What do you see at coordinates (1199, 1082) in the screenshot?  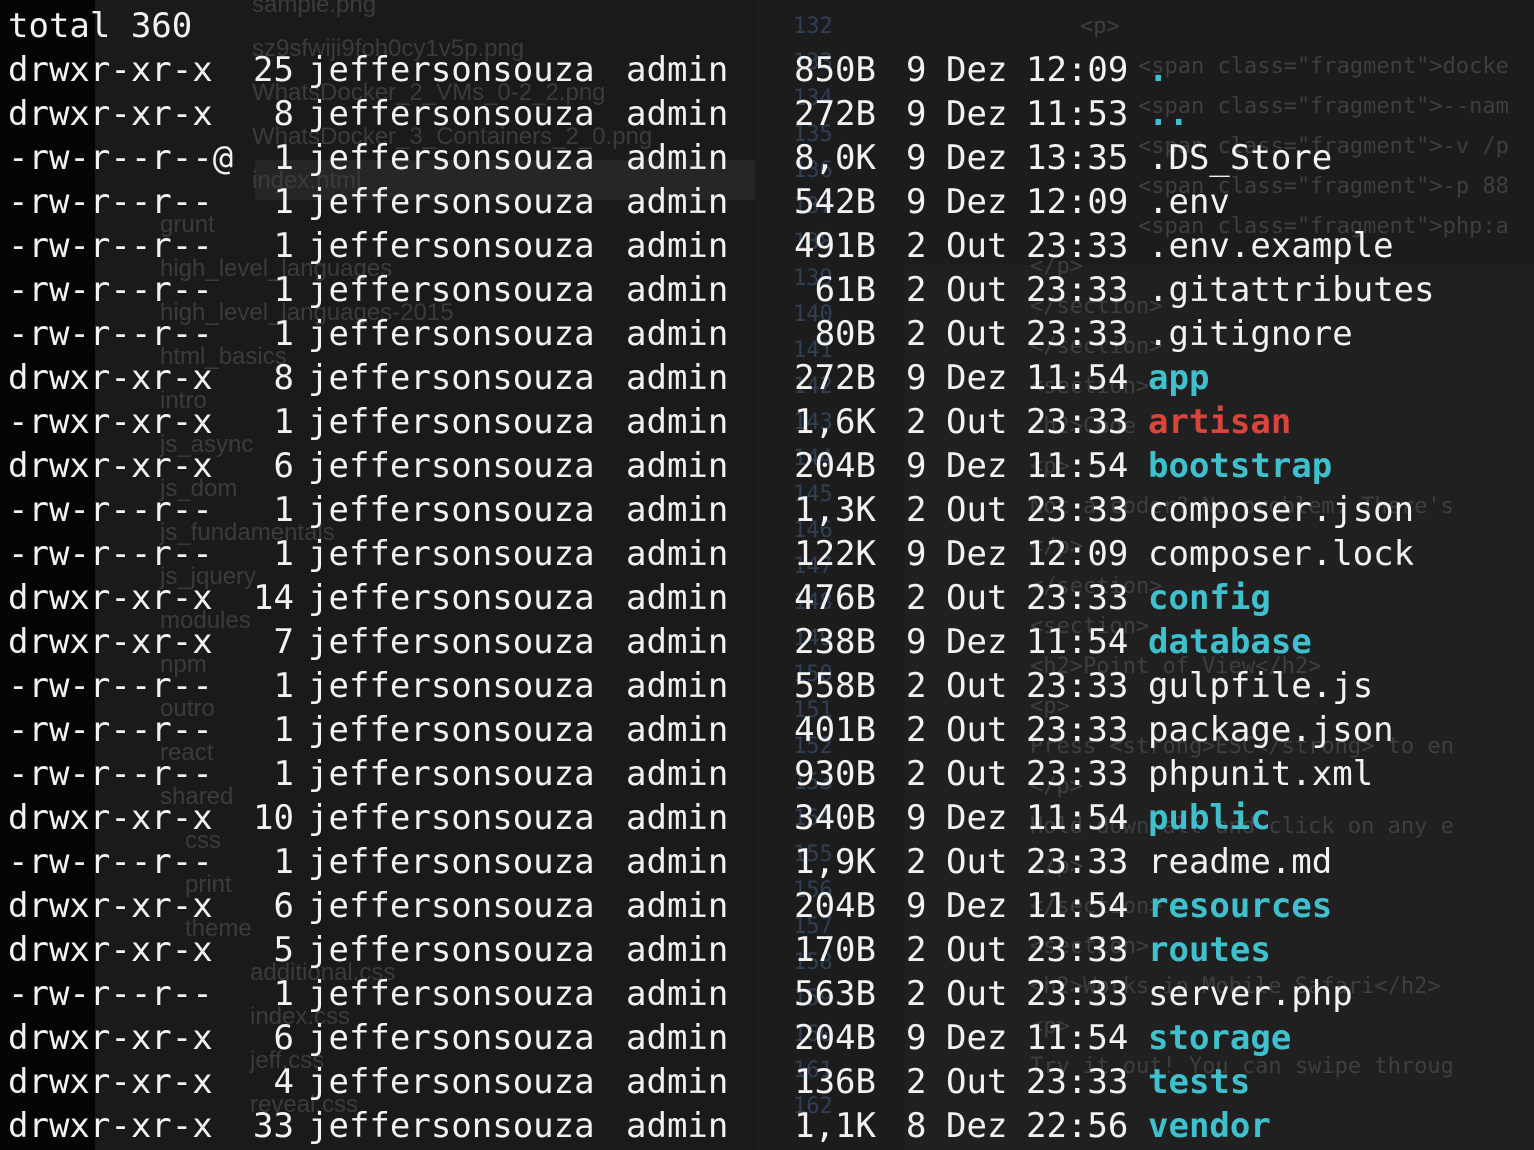 I see `file-name: tests` at bounding box center [1199, 1082].